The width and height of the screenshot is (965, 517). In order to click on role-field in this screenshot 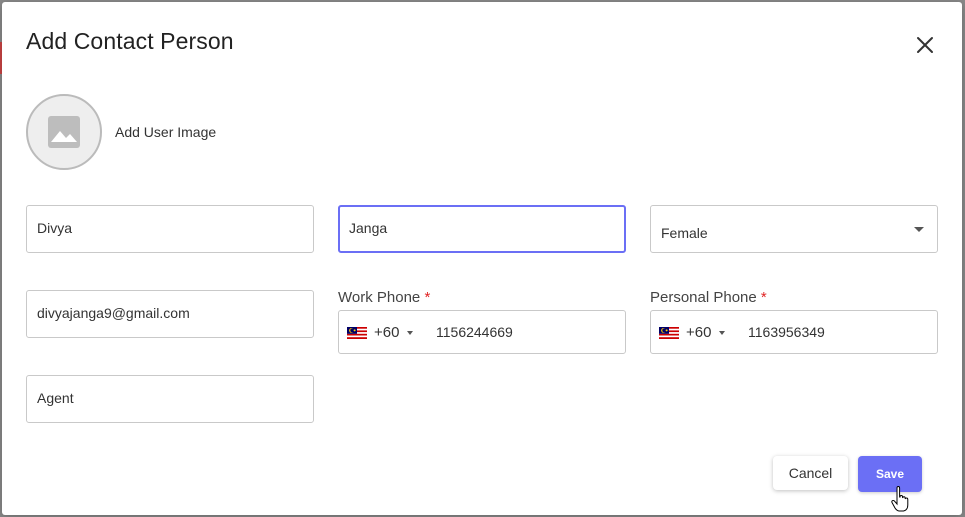, I will do `click(170, 399)`.